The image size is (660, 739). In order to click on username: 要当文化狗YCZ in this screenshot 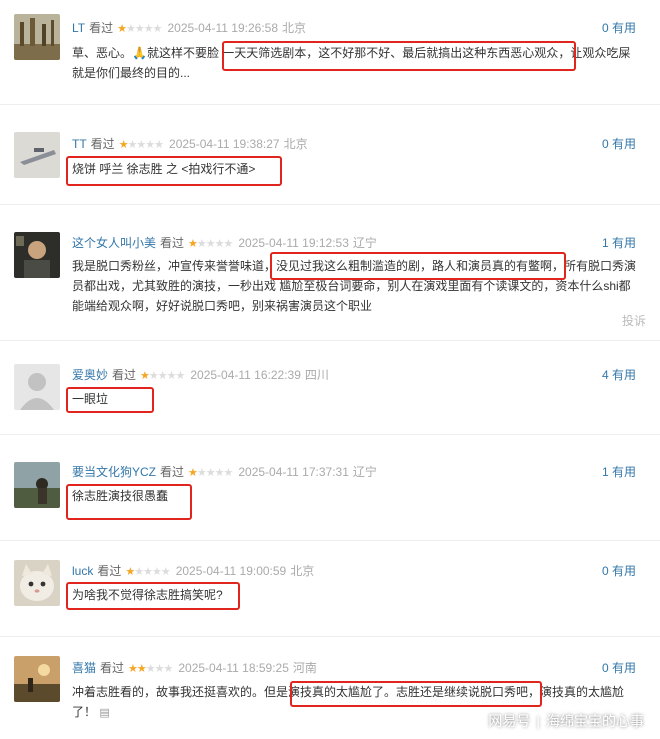, I will do `click(114, 472)`.